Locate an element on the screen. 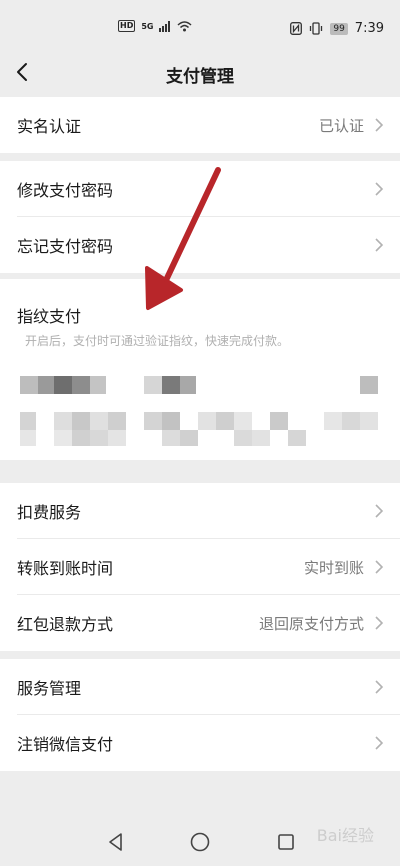 The width and height of the screenshot is (400, 866). watermark: Bai经验 is located at coordinates (345, 835).